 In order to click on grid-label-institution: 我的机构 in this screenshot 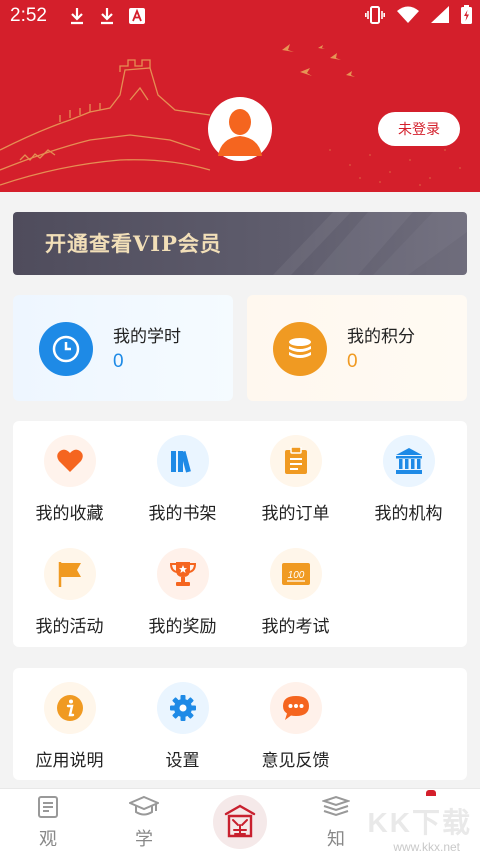, I will do `click(408, 514)`.